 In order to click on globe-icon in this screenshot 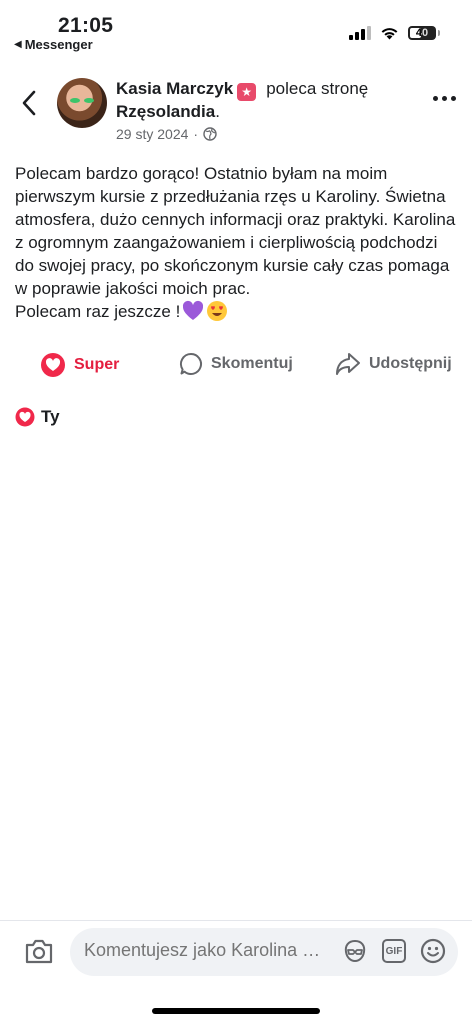, I will do `click(210, 134)`.